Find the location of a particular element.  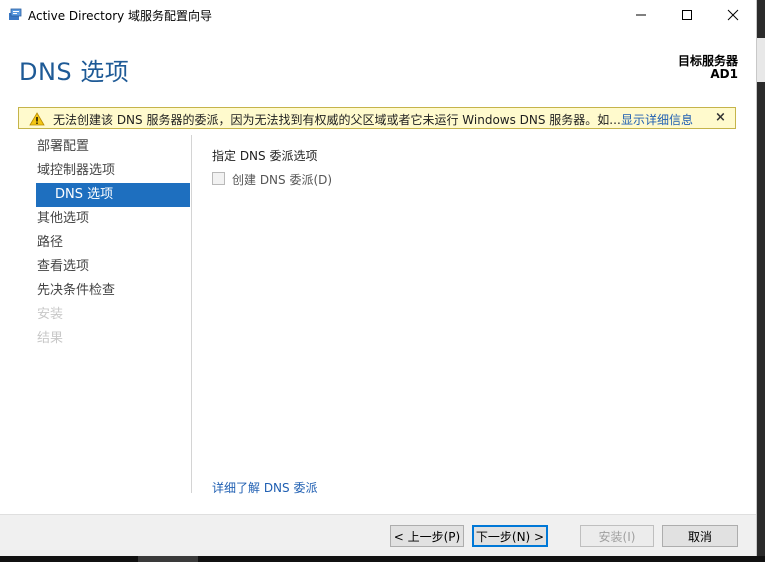

minimize-icon is located at coordinates (641, 14).